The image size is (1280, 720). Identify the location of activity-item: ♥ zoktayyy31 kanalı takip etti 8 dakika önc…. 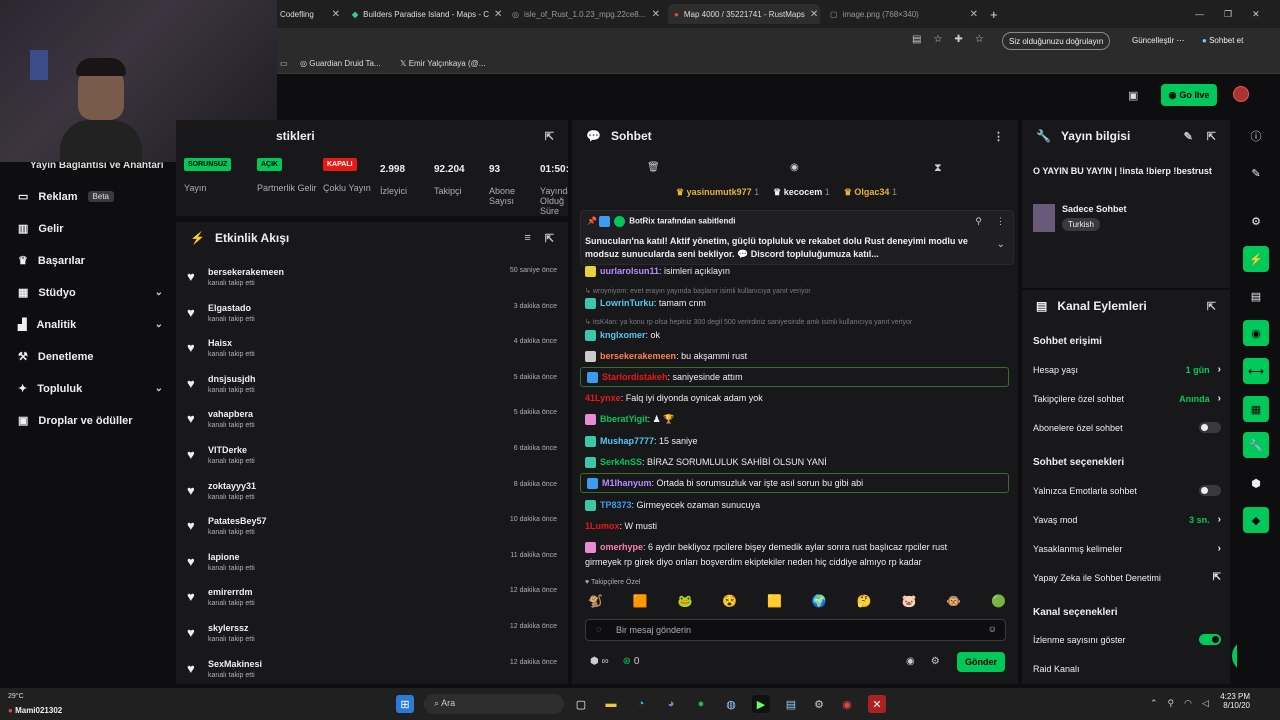
(373, 498).